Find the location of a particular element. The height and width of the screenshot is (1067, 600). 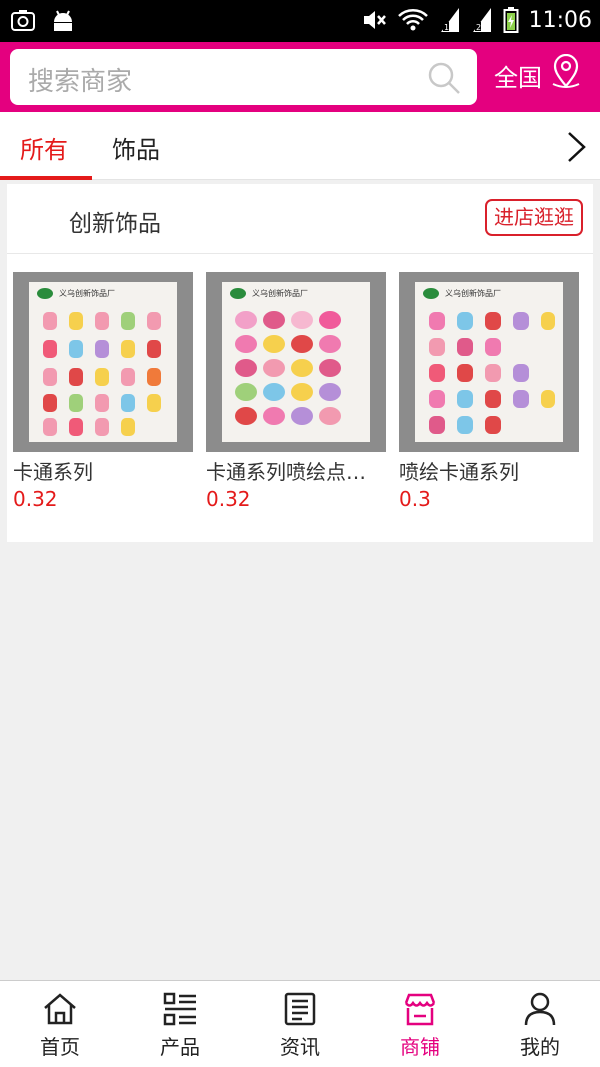

nav-profile-label: 我的 is located at coordinates (540, 1047).